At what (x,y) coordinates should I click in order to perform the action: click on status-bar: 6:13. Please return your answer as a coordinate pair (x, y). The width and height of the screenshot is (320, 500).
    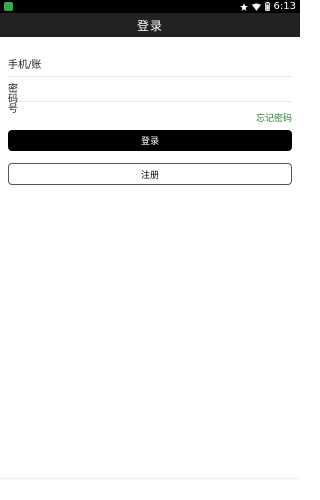
    Looking at the image, I should click on (150, 6).